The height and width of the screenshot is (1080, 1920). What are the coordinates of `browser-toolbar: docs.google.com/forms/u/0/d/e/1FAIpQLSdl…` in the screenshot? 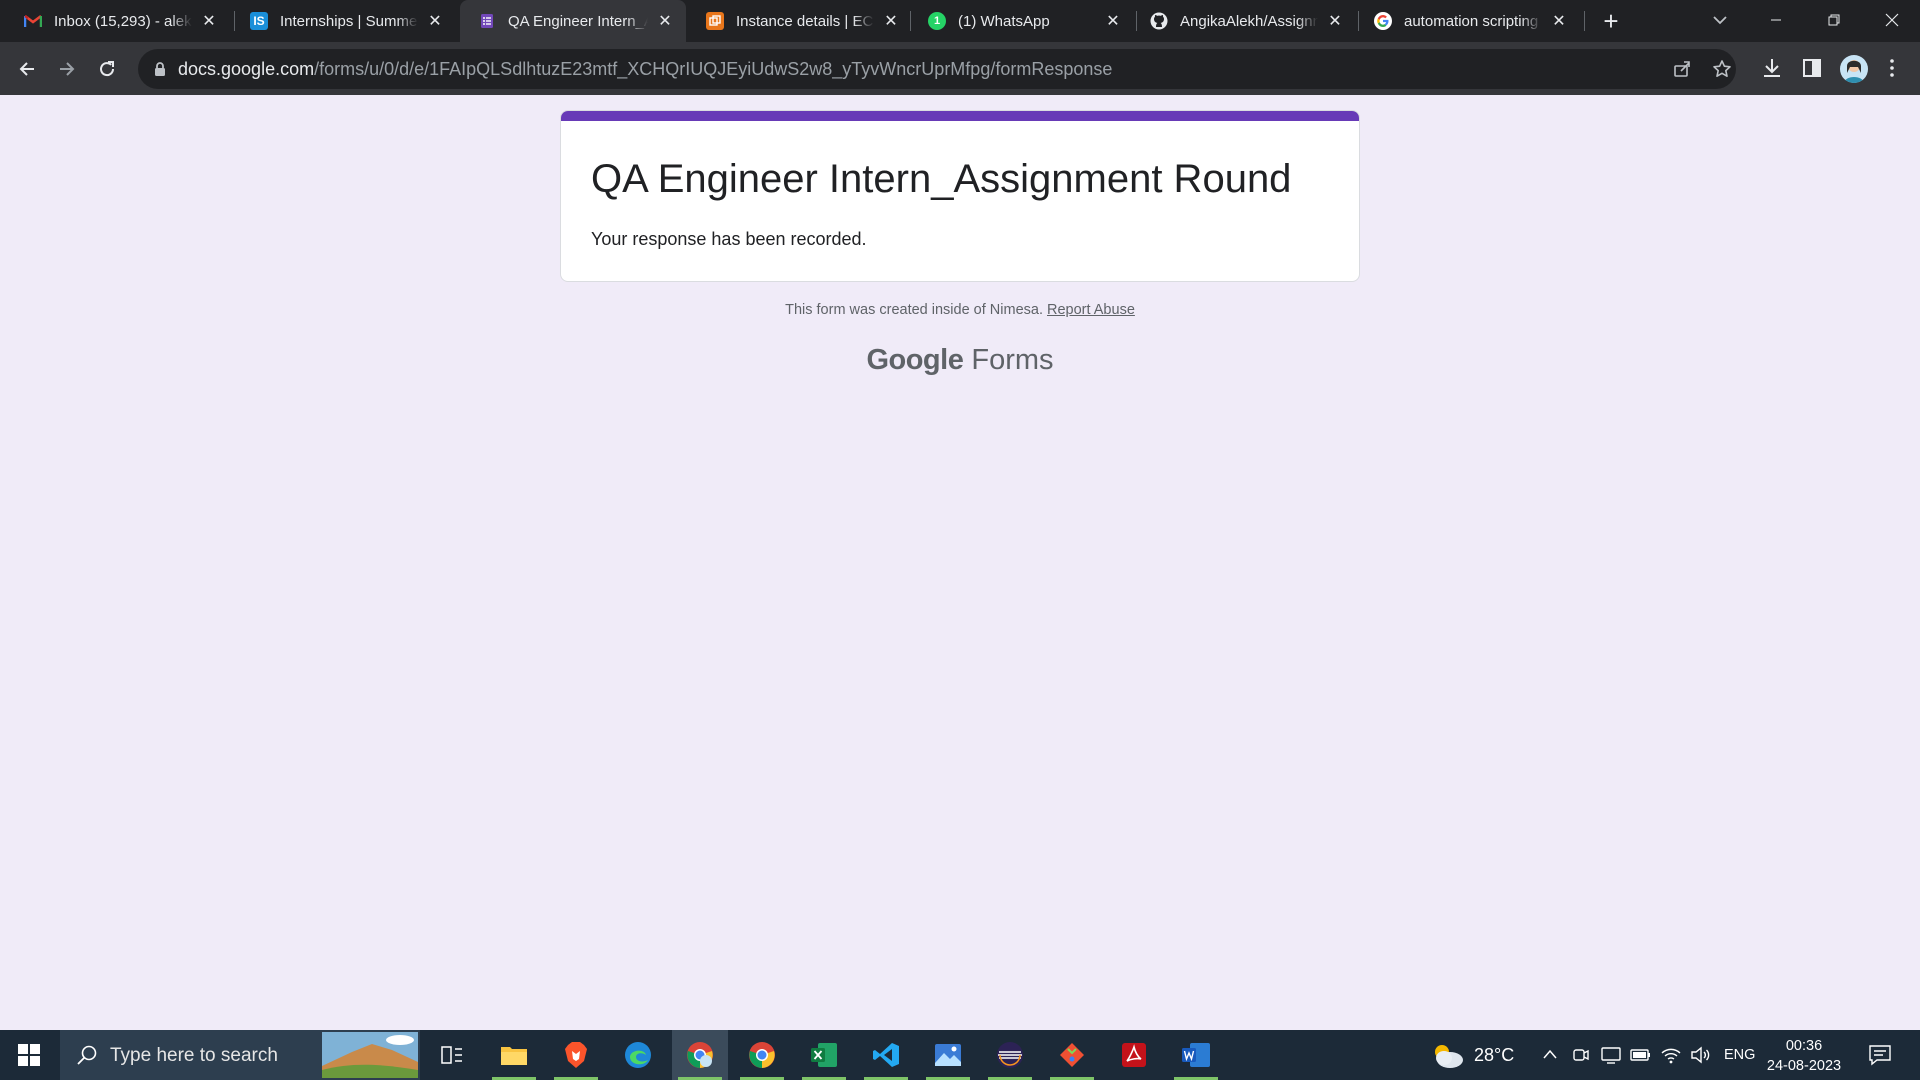 It's located at (960, 68).